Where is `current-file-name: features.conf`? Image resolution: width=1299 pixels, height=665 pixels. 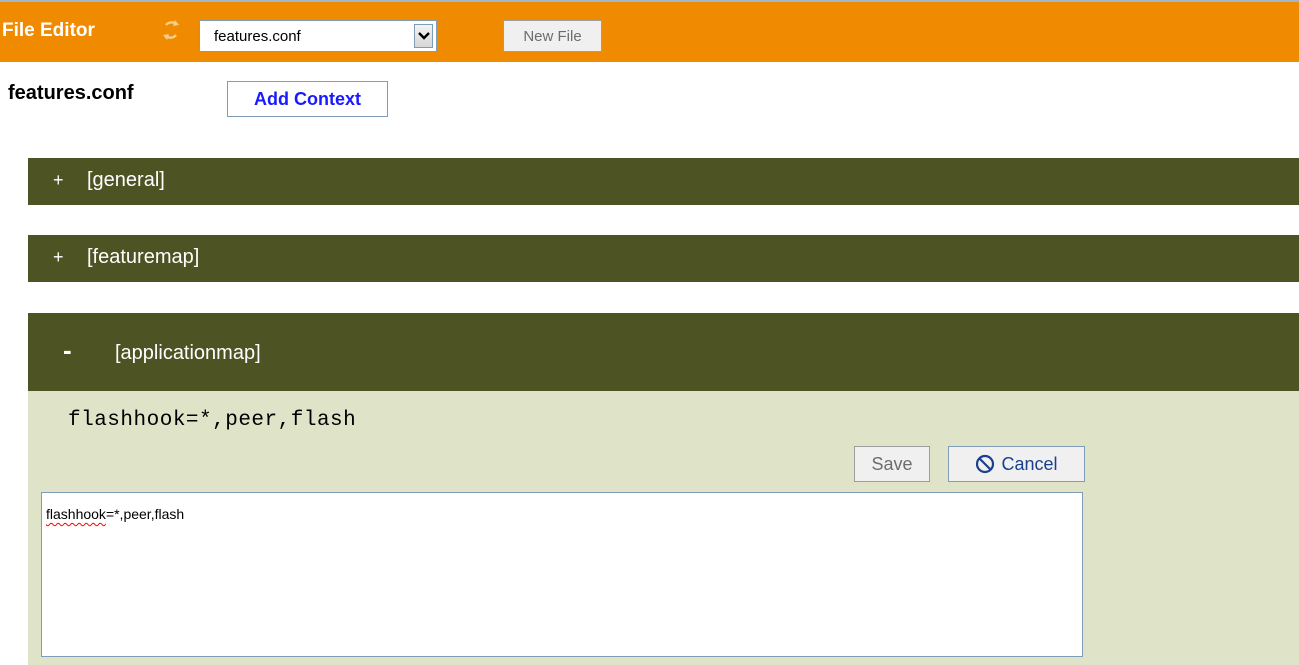
current-file-name: features.conf is located at coordinates (71, 93).